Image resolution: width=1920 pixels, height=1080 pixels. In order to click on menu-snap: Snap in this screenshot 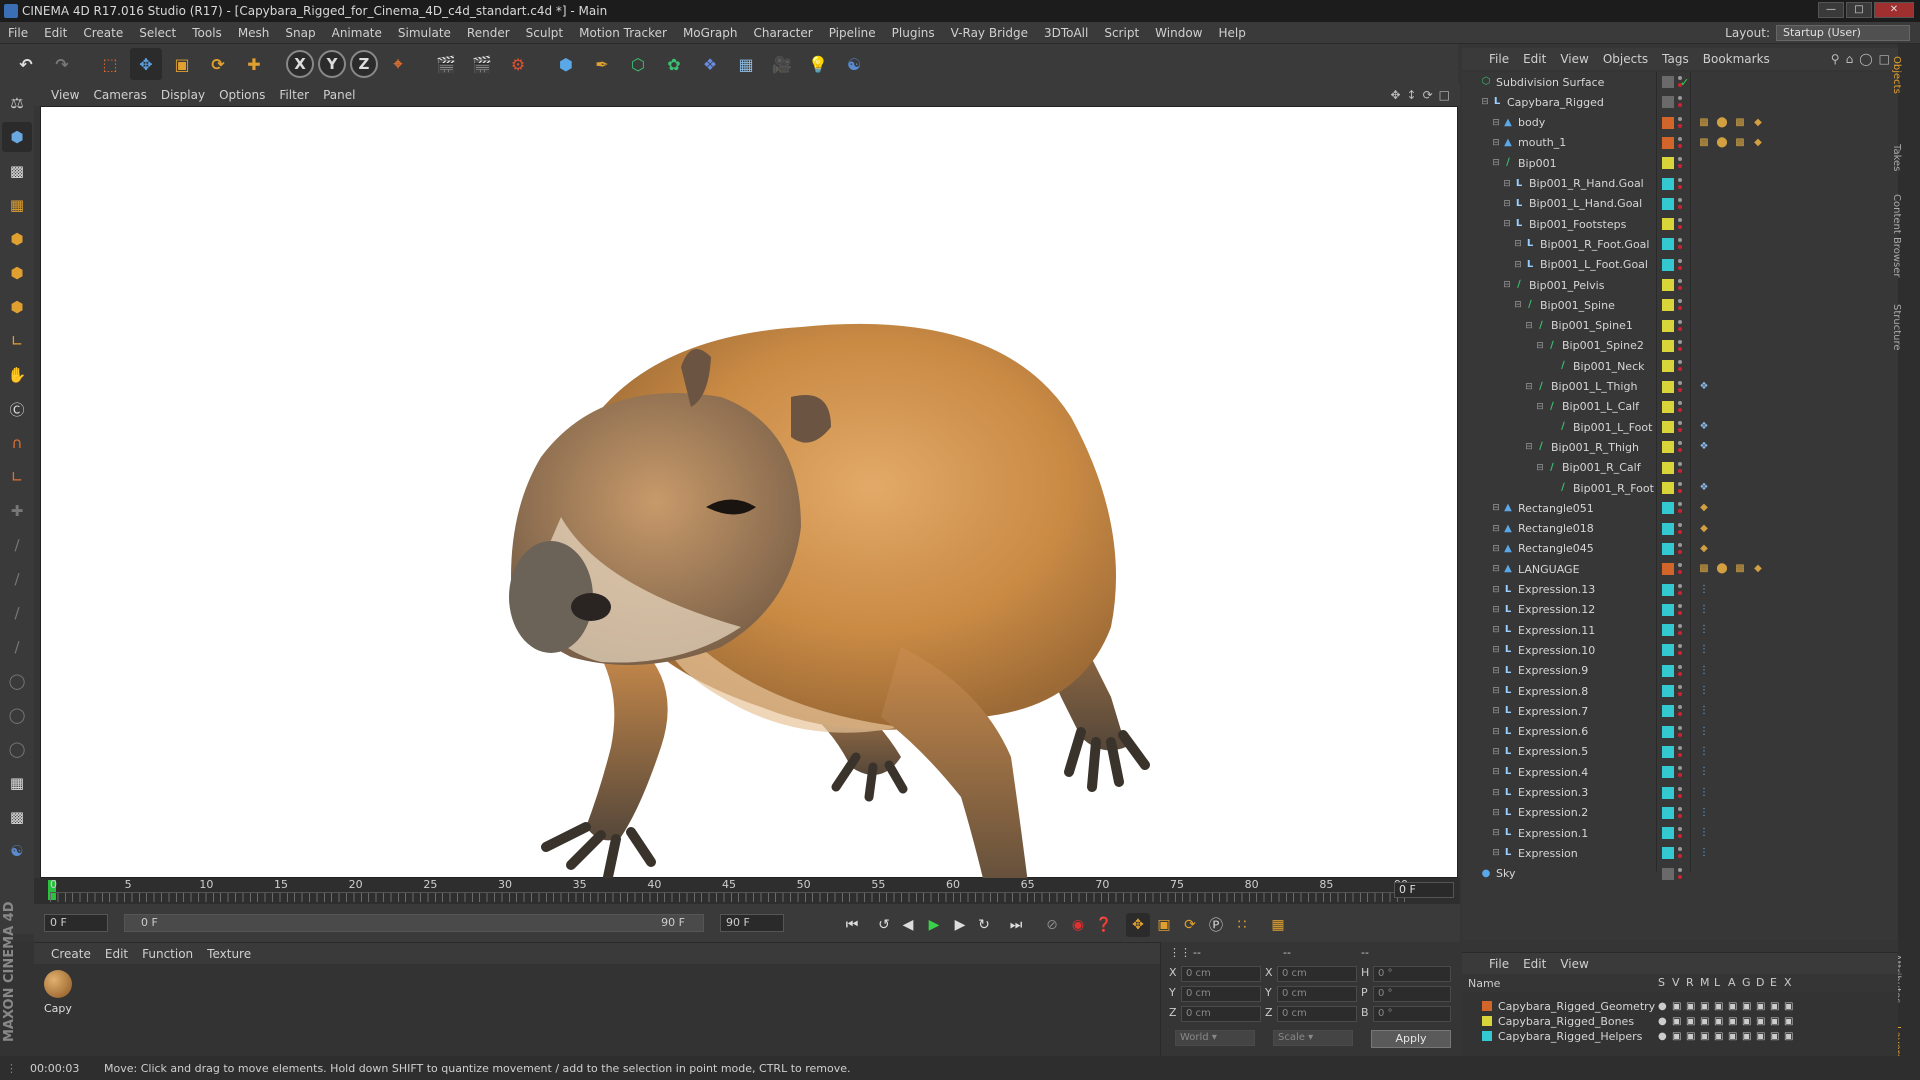, I will do `click(300, 33)`.